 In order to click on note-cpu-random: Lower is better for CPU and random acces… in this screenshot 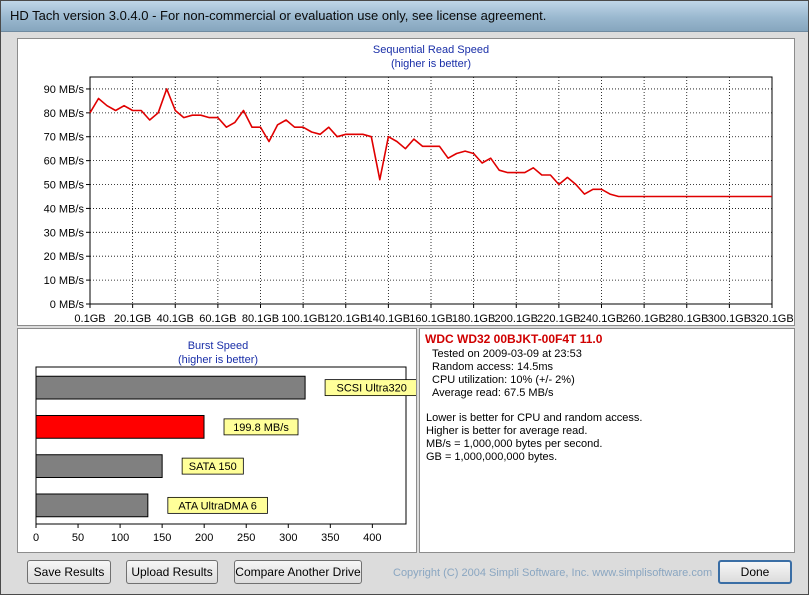, I will do `click(534, 418)`.